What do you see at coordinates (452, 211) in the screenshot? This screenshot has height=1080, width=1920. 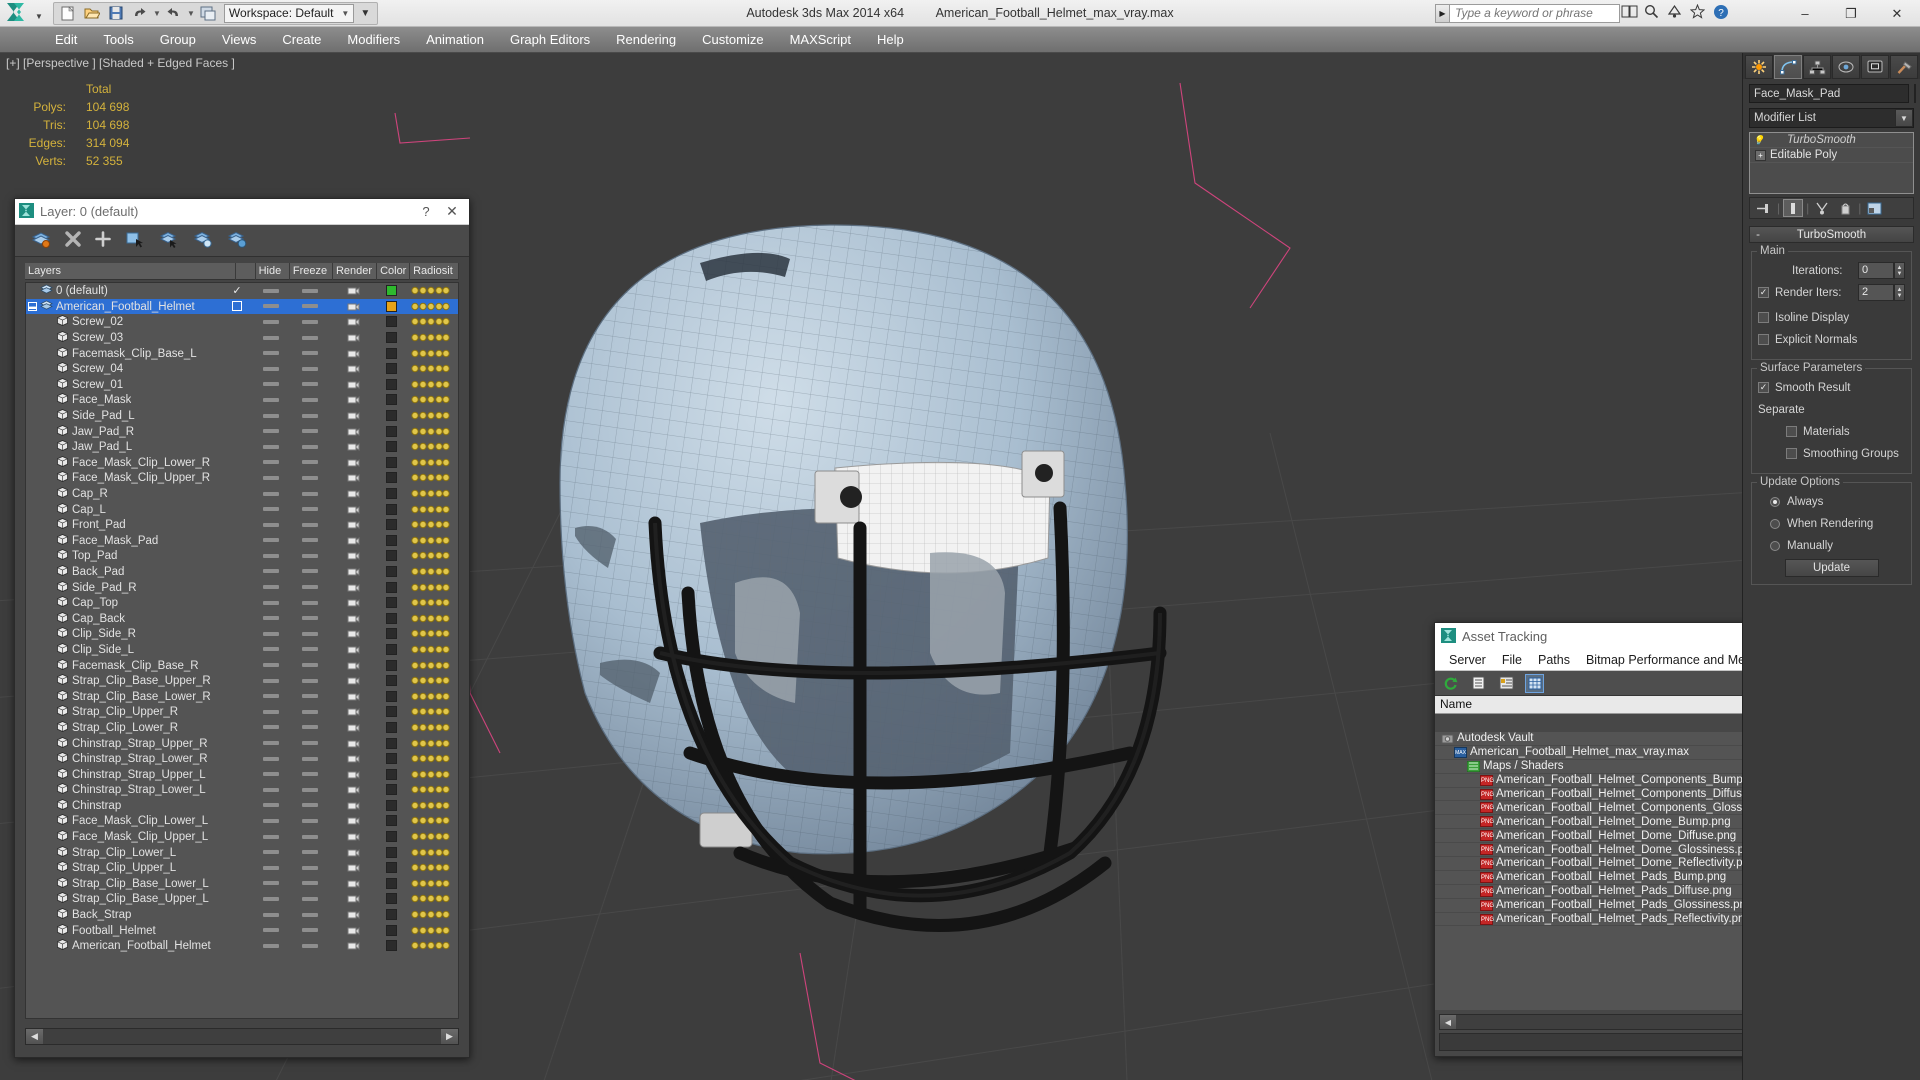 I see `layer-dialog-close-button: ✕` at bounding box center [452, 211].